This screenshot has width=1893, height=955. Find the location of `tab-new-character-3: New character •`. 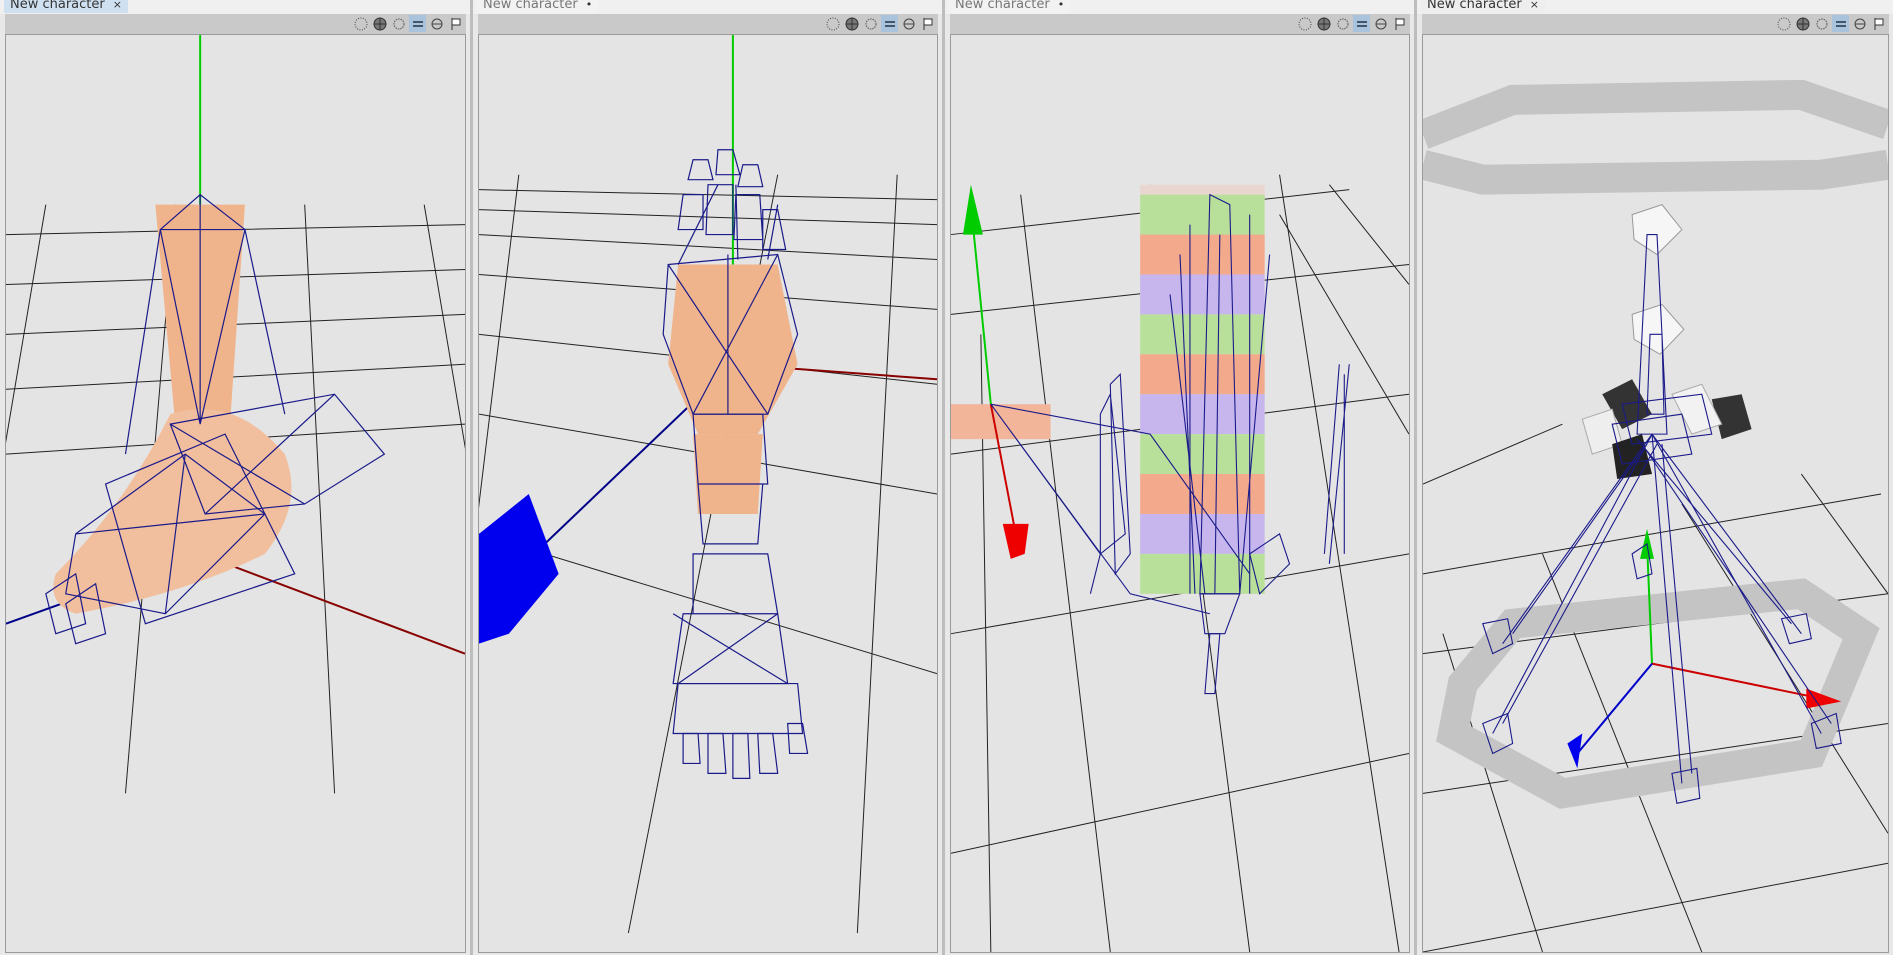

tab-new-character-3: New character • is located at coordinates (1010, 6).